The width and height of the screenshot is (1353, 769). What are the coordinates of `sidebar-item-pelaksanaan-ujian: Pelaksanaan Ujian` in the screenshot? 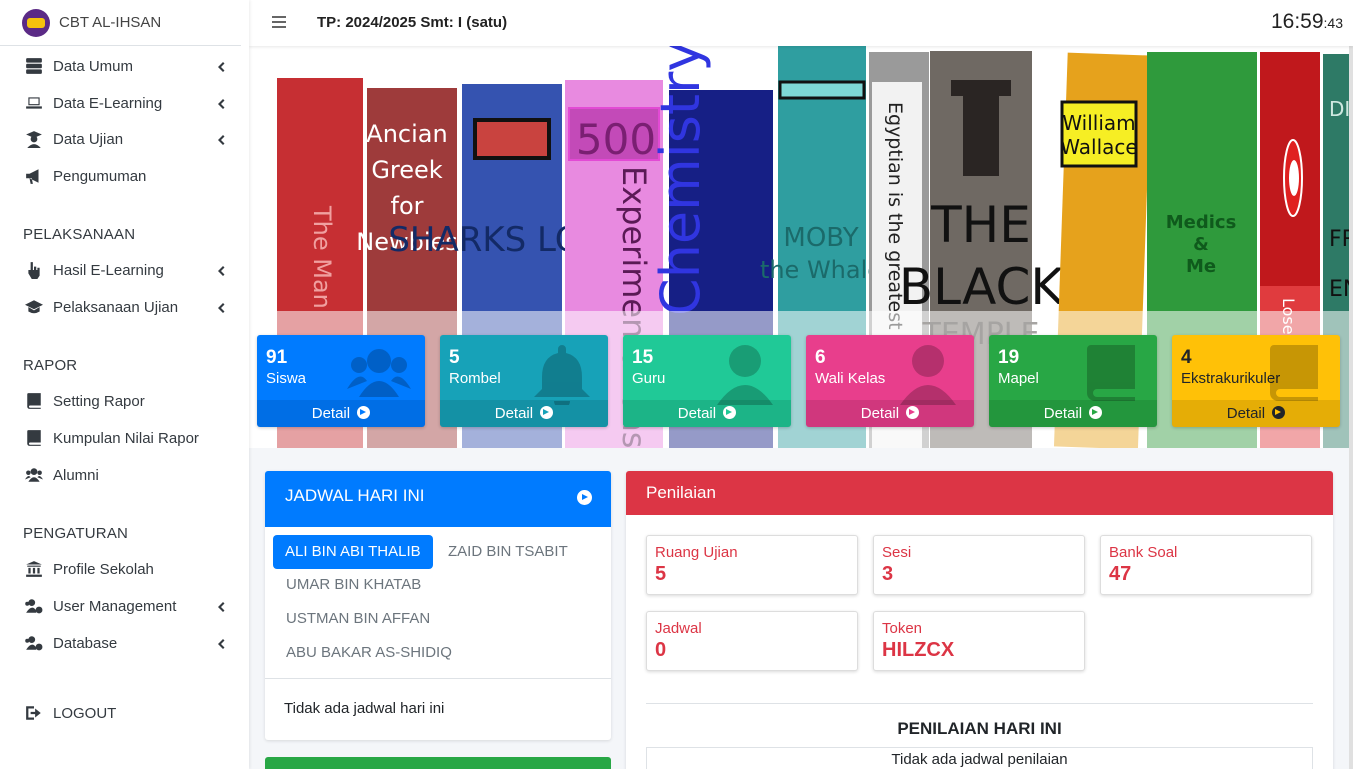 It's located at (124, 307).